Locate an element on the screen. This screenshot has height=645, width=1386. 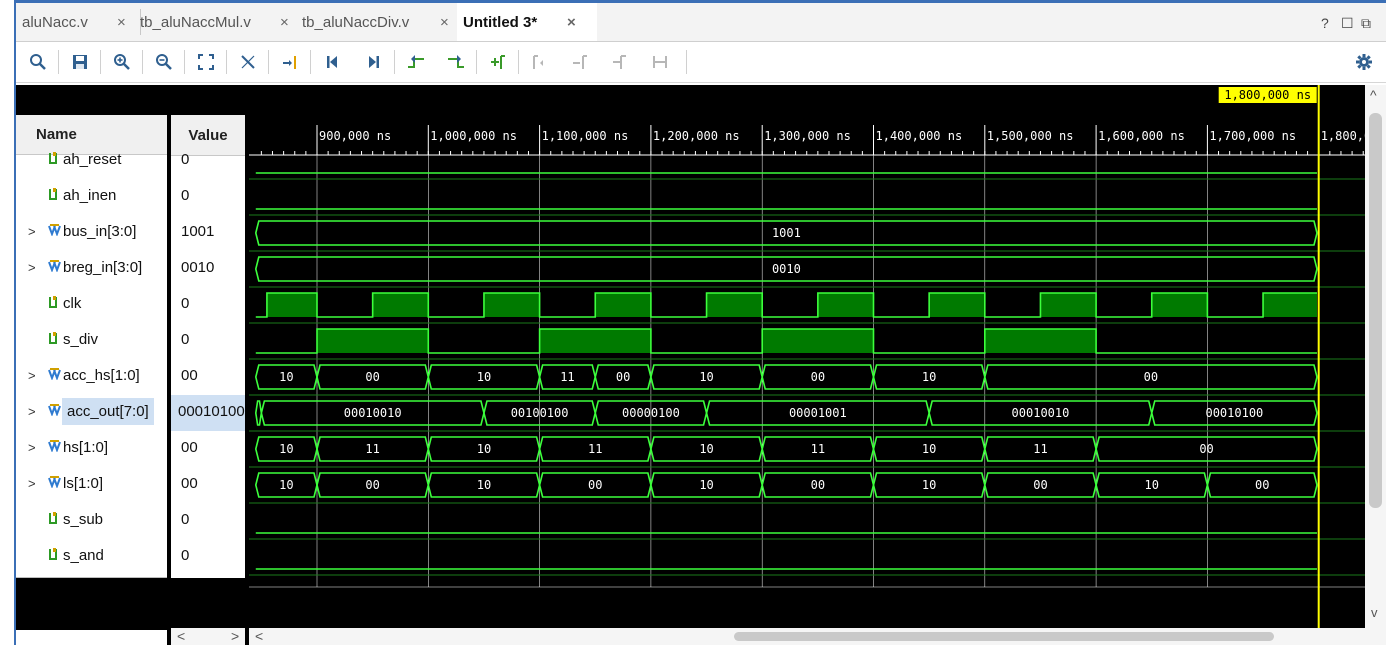
tab-tb-alunaccmul: tb_aluNaccMul.v × is located at coordinates (217, 22).